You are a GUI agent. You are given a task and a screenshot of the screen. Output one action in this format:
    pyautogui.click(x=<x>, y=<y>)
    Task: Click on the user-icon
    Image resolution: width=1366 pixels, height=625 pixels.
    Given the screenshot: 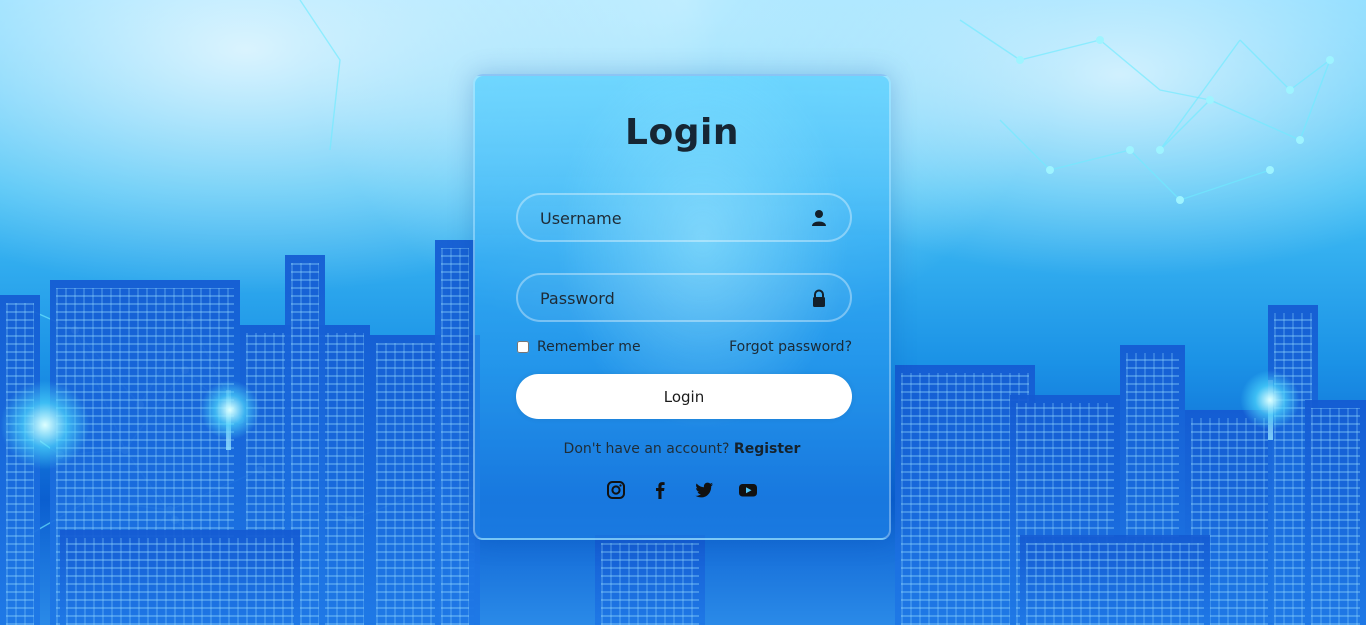 What is the action you would take?
    pyautogui.click(x=819, y=218)
    